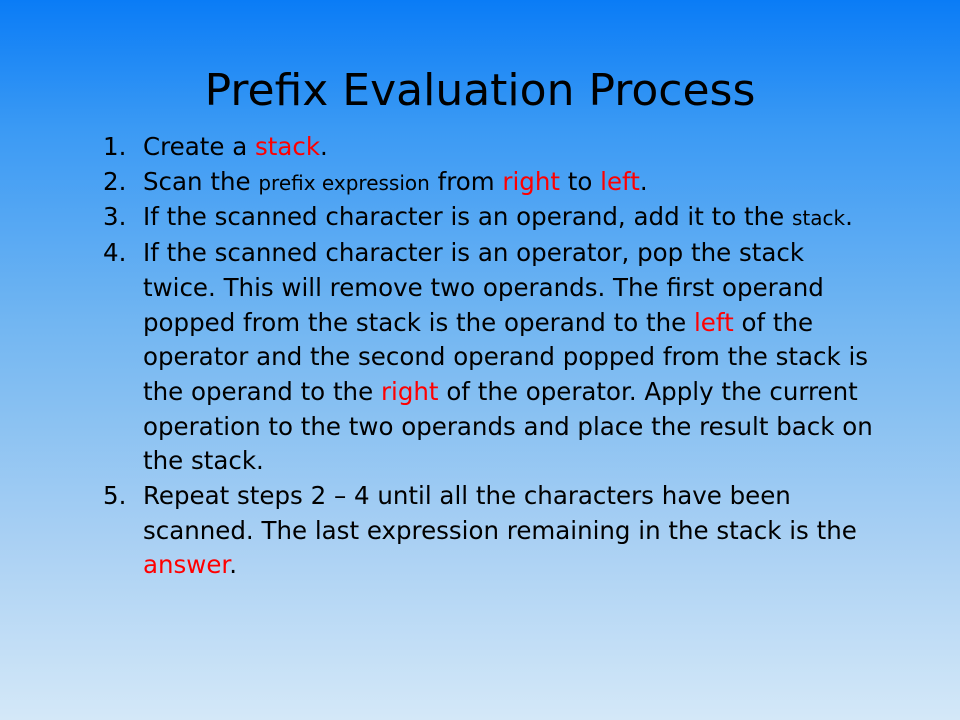 This screenshot has width=960, height=720. I want to click on step-number: 3., so click(115, 217).